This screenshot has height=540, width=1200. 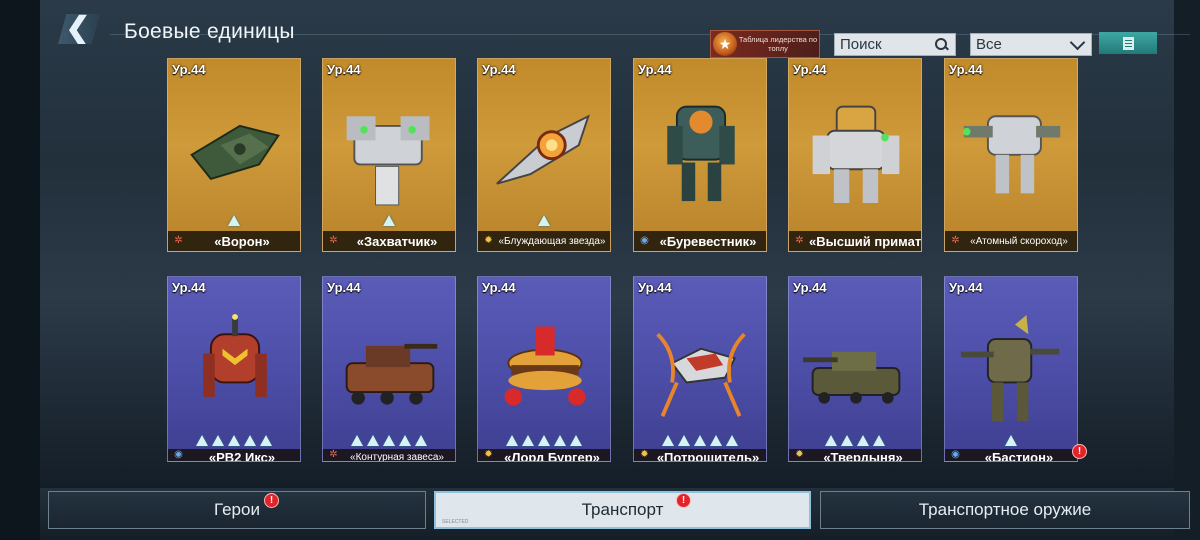 I want to click on unit-card: Ур.44 ✹ «Потрошитель», so click(x=700, y=369).